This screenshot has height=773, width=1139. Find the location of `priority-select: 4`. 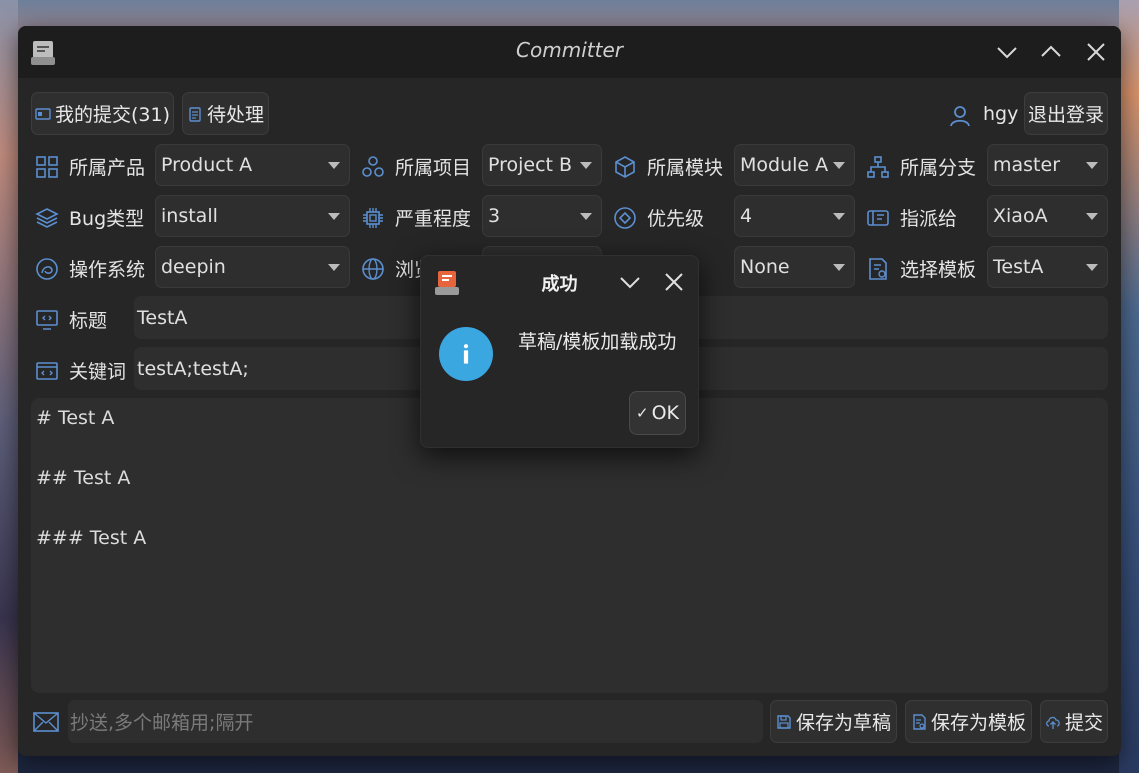

priority-select: 4 is located at coordinates (794, 216).